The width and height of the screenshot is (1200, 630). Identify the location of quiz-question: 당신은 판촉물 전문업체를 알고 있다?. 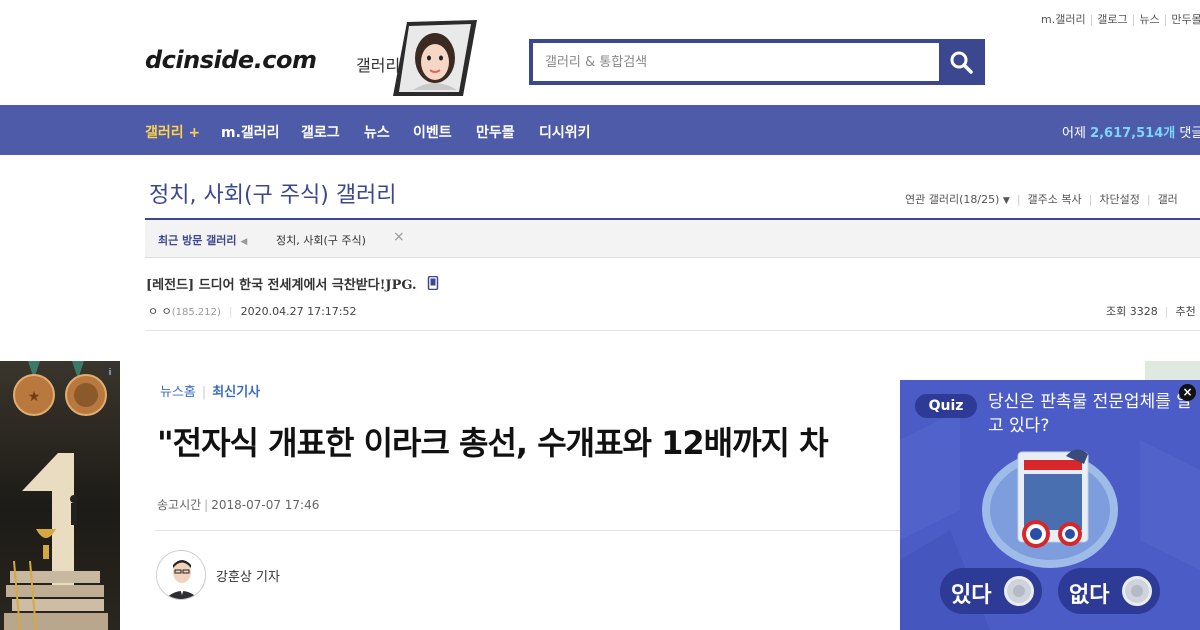
(1090, 414).